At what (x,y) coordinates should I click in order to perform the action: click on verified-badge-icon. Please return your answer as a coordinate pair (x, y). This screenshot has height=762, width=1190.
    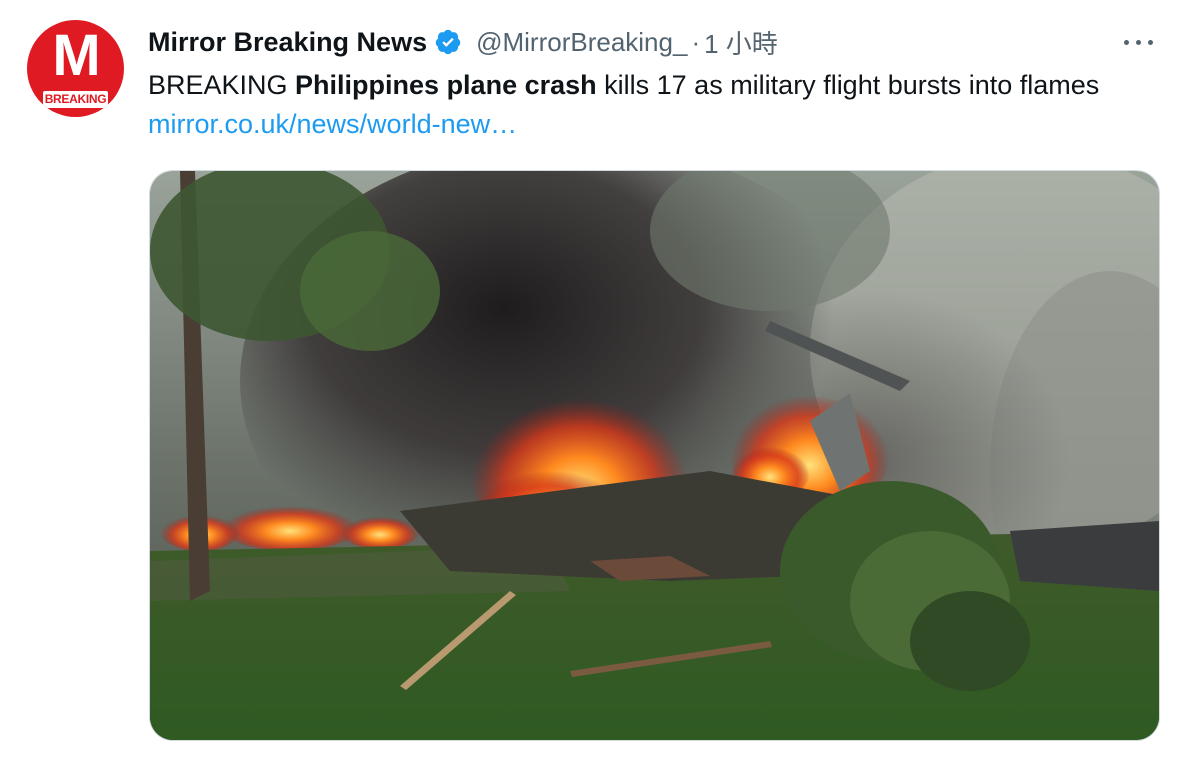
    Looking at the image, I should click on (448, 42).